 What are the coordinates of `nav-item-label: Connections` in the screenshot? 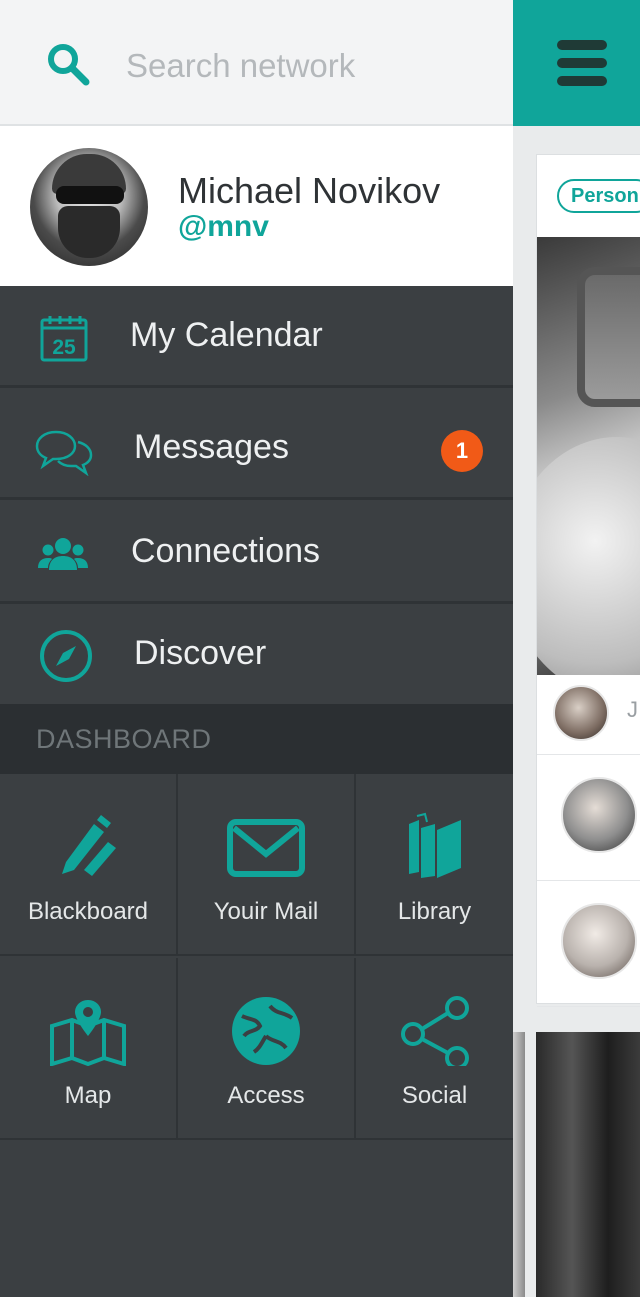 It's located at (226, 551).